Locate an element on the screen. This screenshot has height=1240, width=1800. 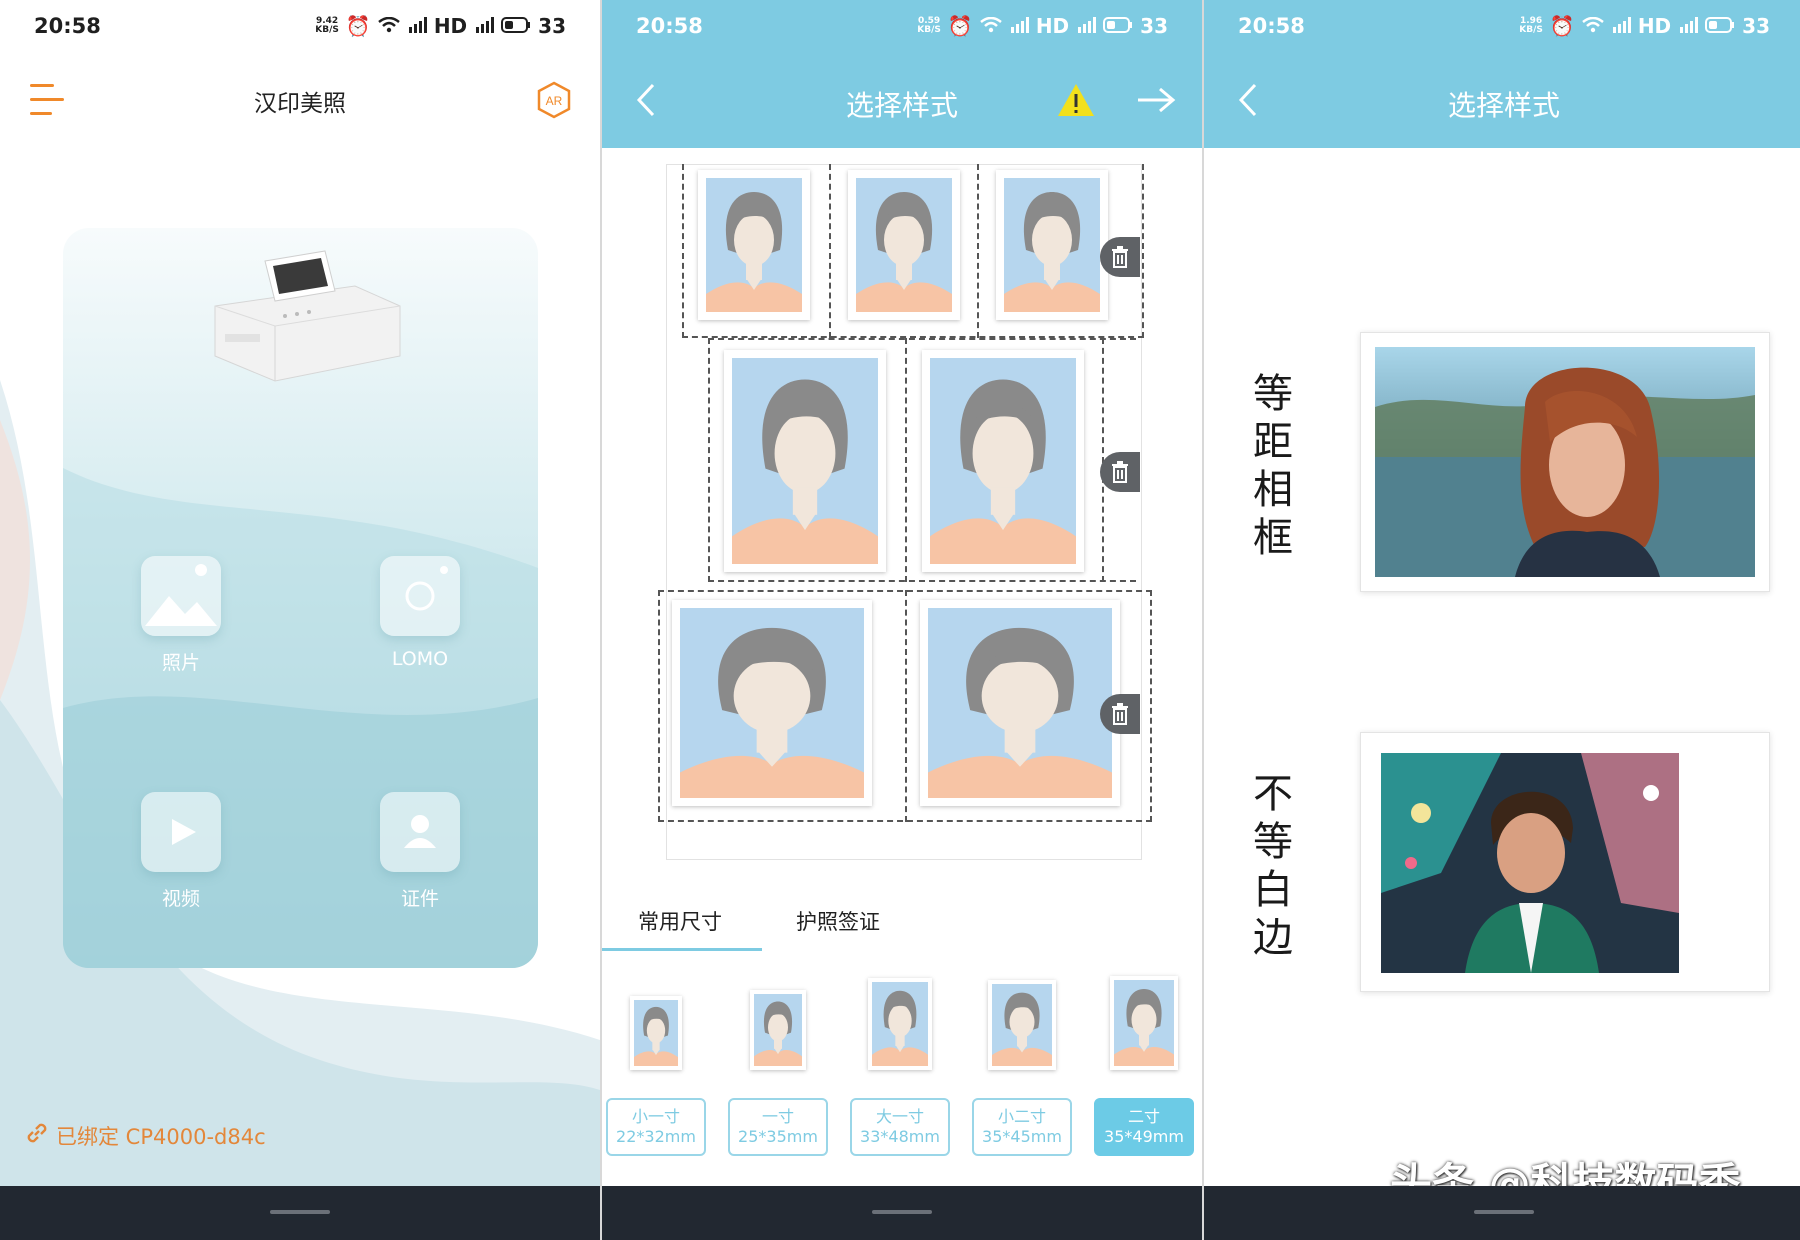
size-dims: 22*32mm is located at coordinates (656, 1136).